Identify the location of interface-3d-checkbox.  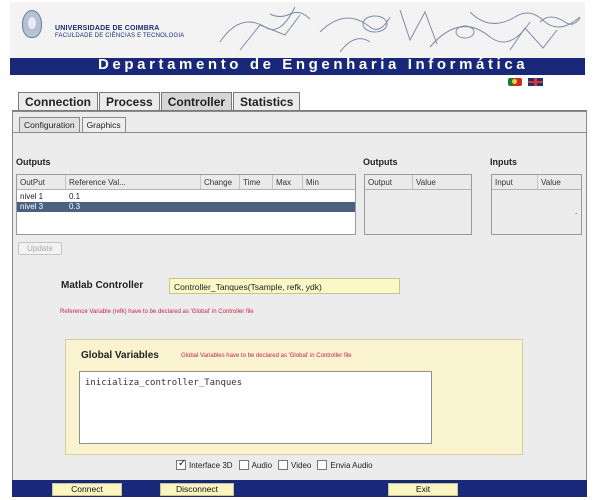
(181, 464).